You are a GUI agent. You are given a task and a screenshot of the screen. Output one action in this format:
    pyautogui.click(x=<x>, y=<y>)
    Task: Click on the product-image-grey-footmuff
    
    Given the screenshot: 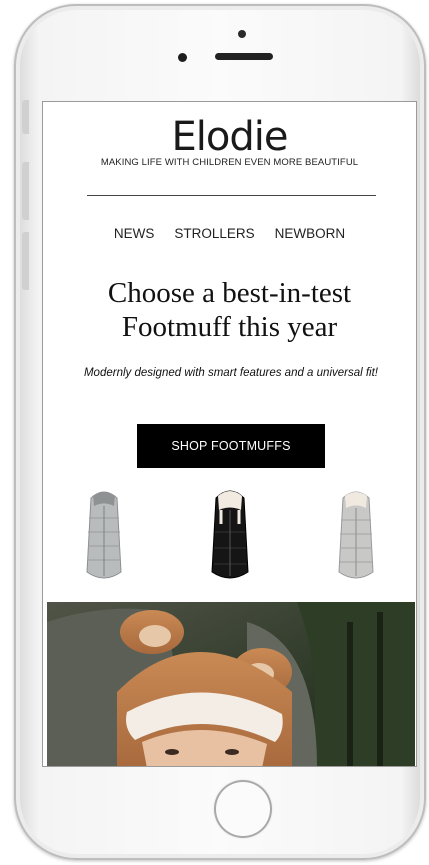 What is the action you would take?
    pyautogui.click(x=104, y=535)
    